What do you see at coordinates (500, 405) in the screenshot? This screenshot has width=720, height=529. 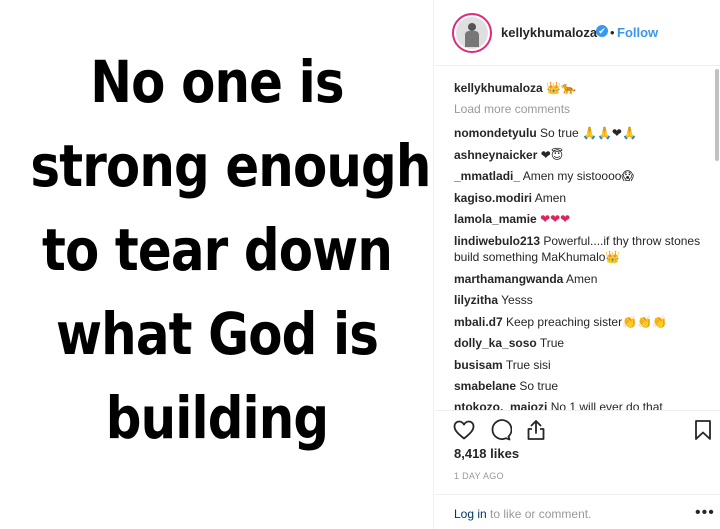 I see `comment-username: ntokozo._majozi` at bounding box center [500, 405].